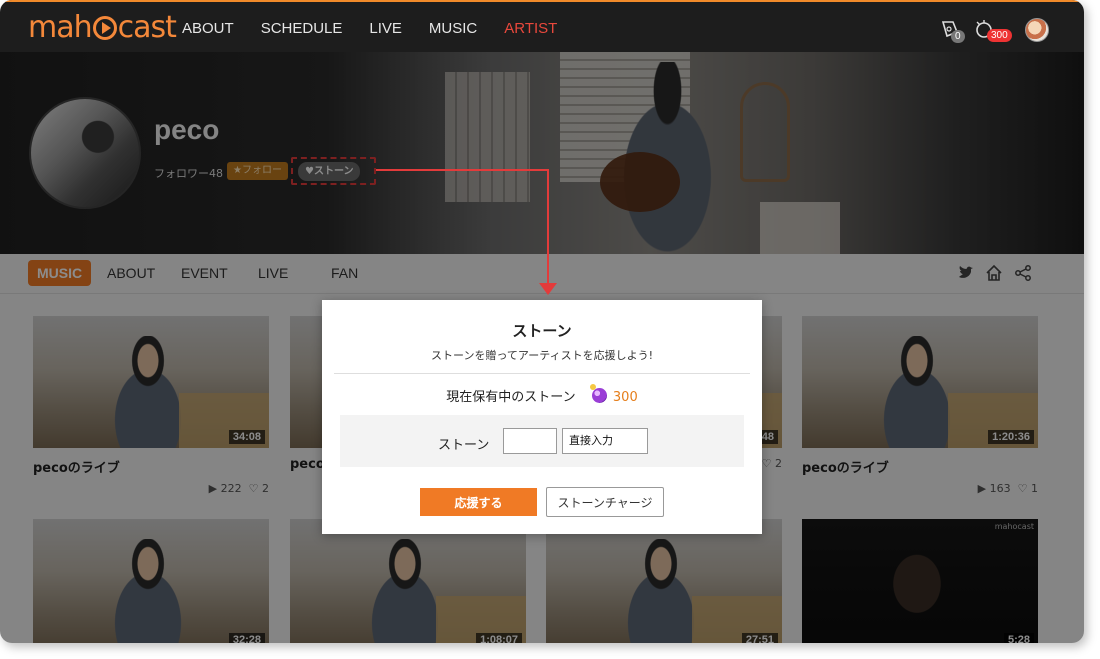 This screenshot has width=1100, height=659. I want to click on play-icon, so click(104, 28).